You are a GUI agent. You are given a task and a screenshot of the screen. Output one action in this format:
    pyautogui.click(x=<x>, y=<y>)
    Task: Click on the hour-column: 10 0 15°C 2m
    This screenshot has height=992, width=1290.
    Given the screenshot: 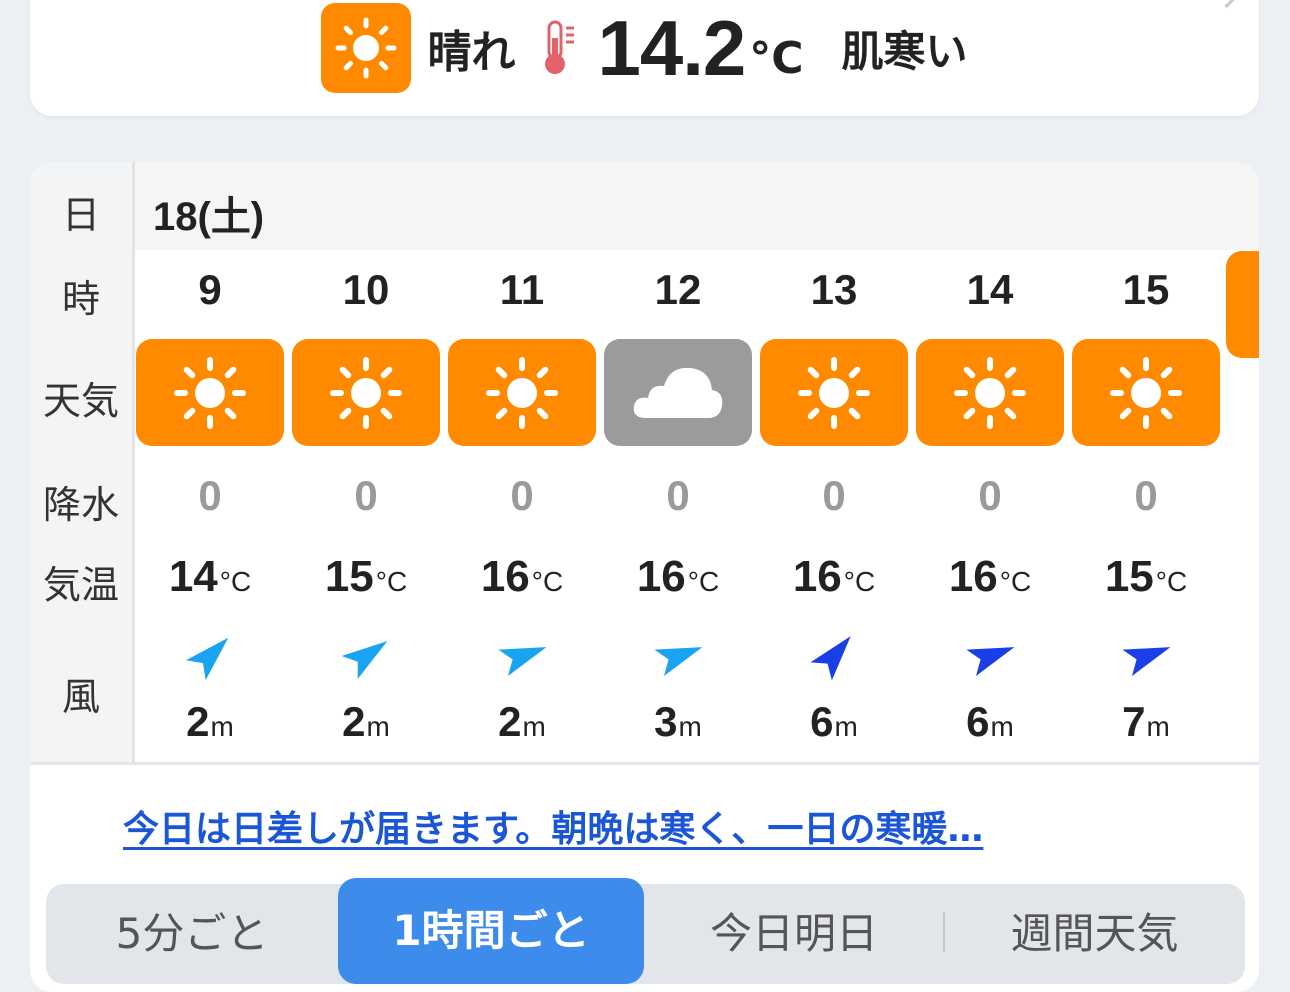 What is the action you would take?
    pyautogui.click(x=366, y=506)
    